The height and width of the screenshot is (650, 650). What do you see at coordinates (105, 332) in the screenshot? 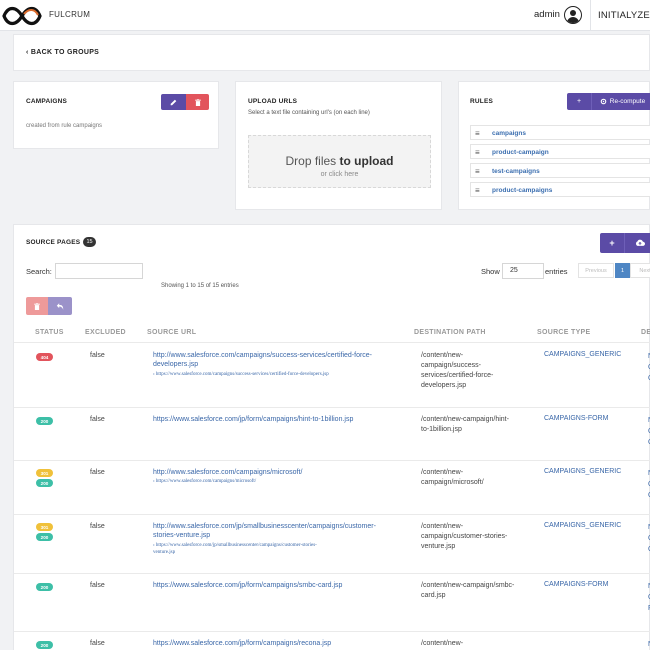
I see `column-header-excluded: EXCLUDED` at bounding box center [105, 332].